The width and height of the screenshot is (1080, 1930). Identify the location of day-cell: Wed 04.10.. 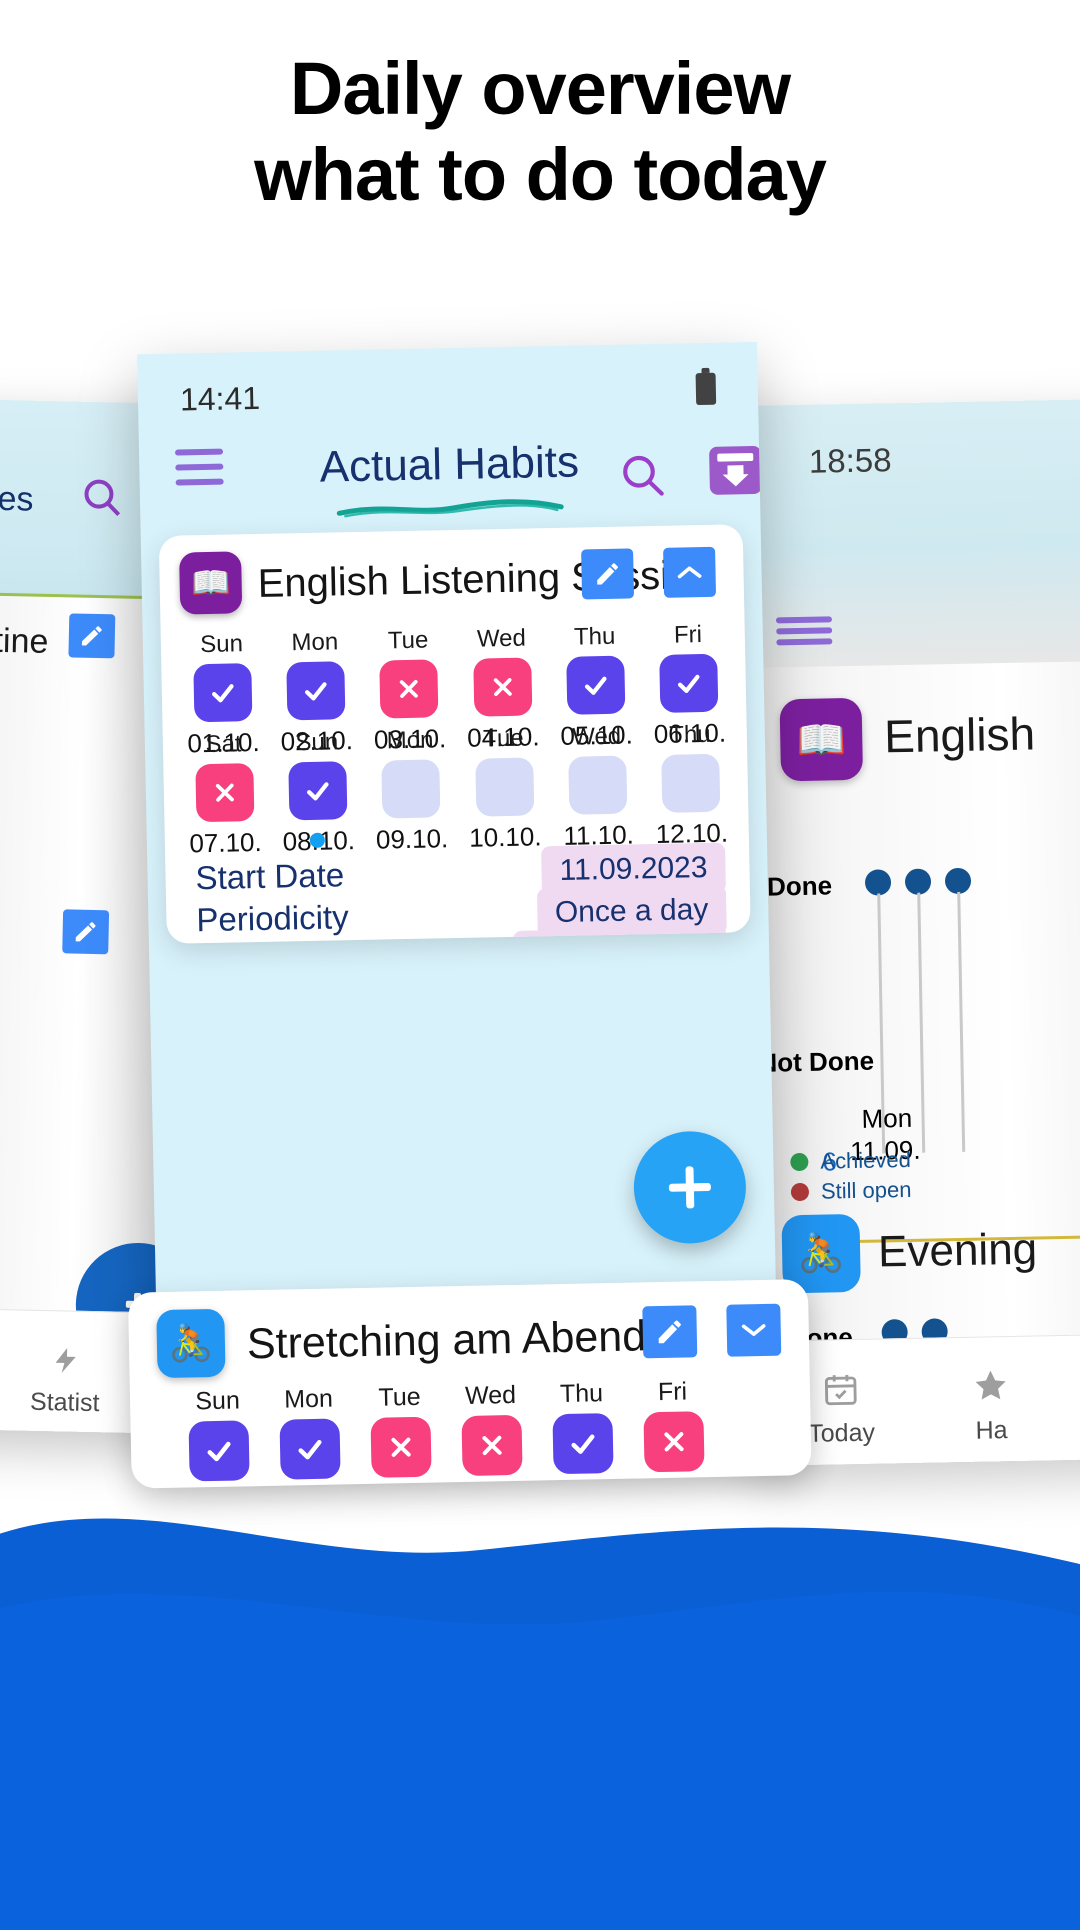
(492, 1435).